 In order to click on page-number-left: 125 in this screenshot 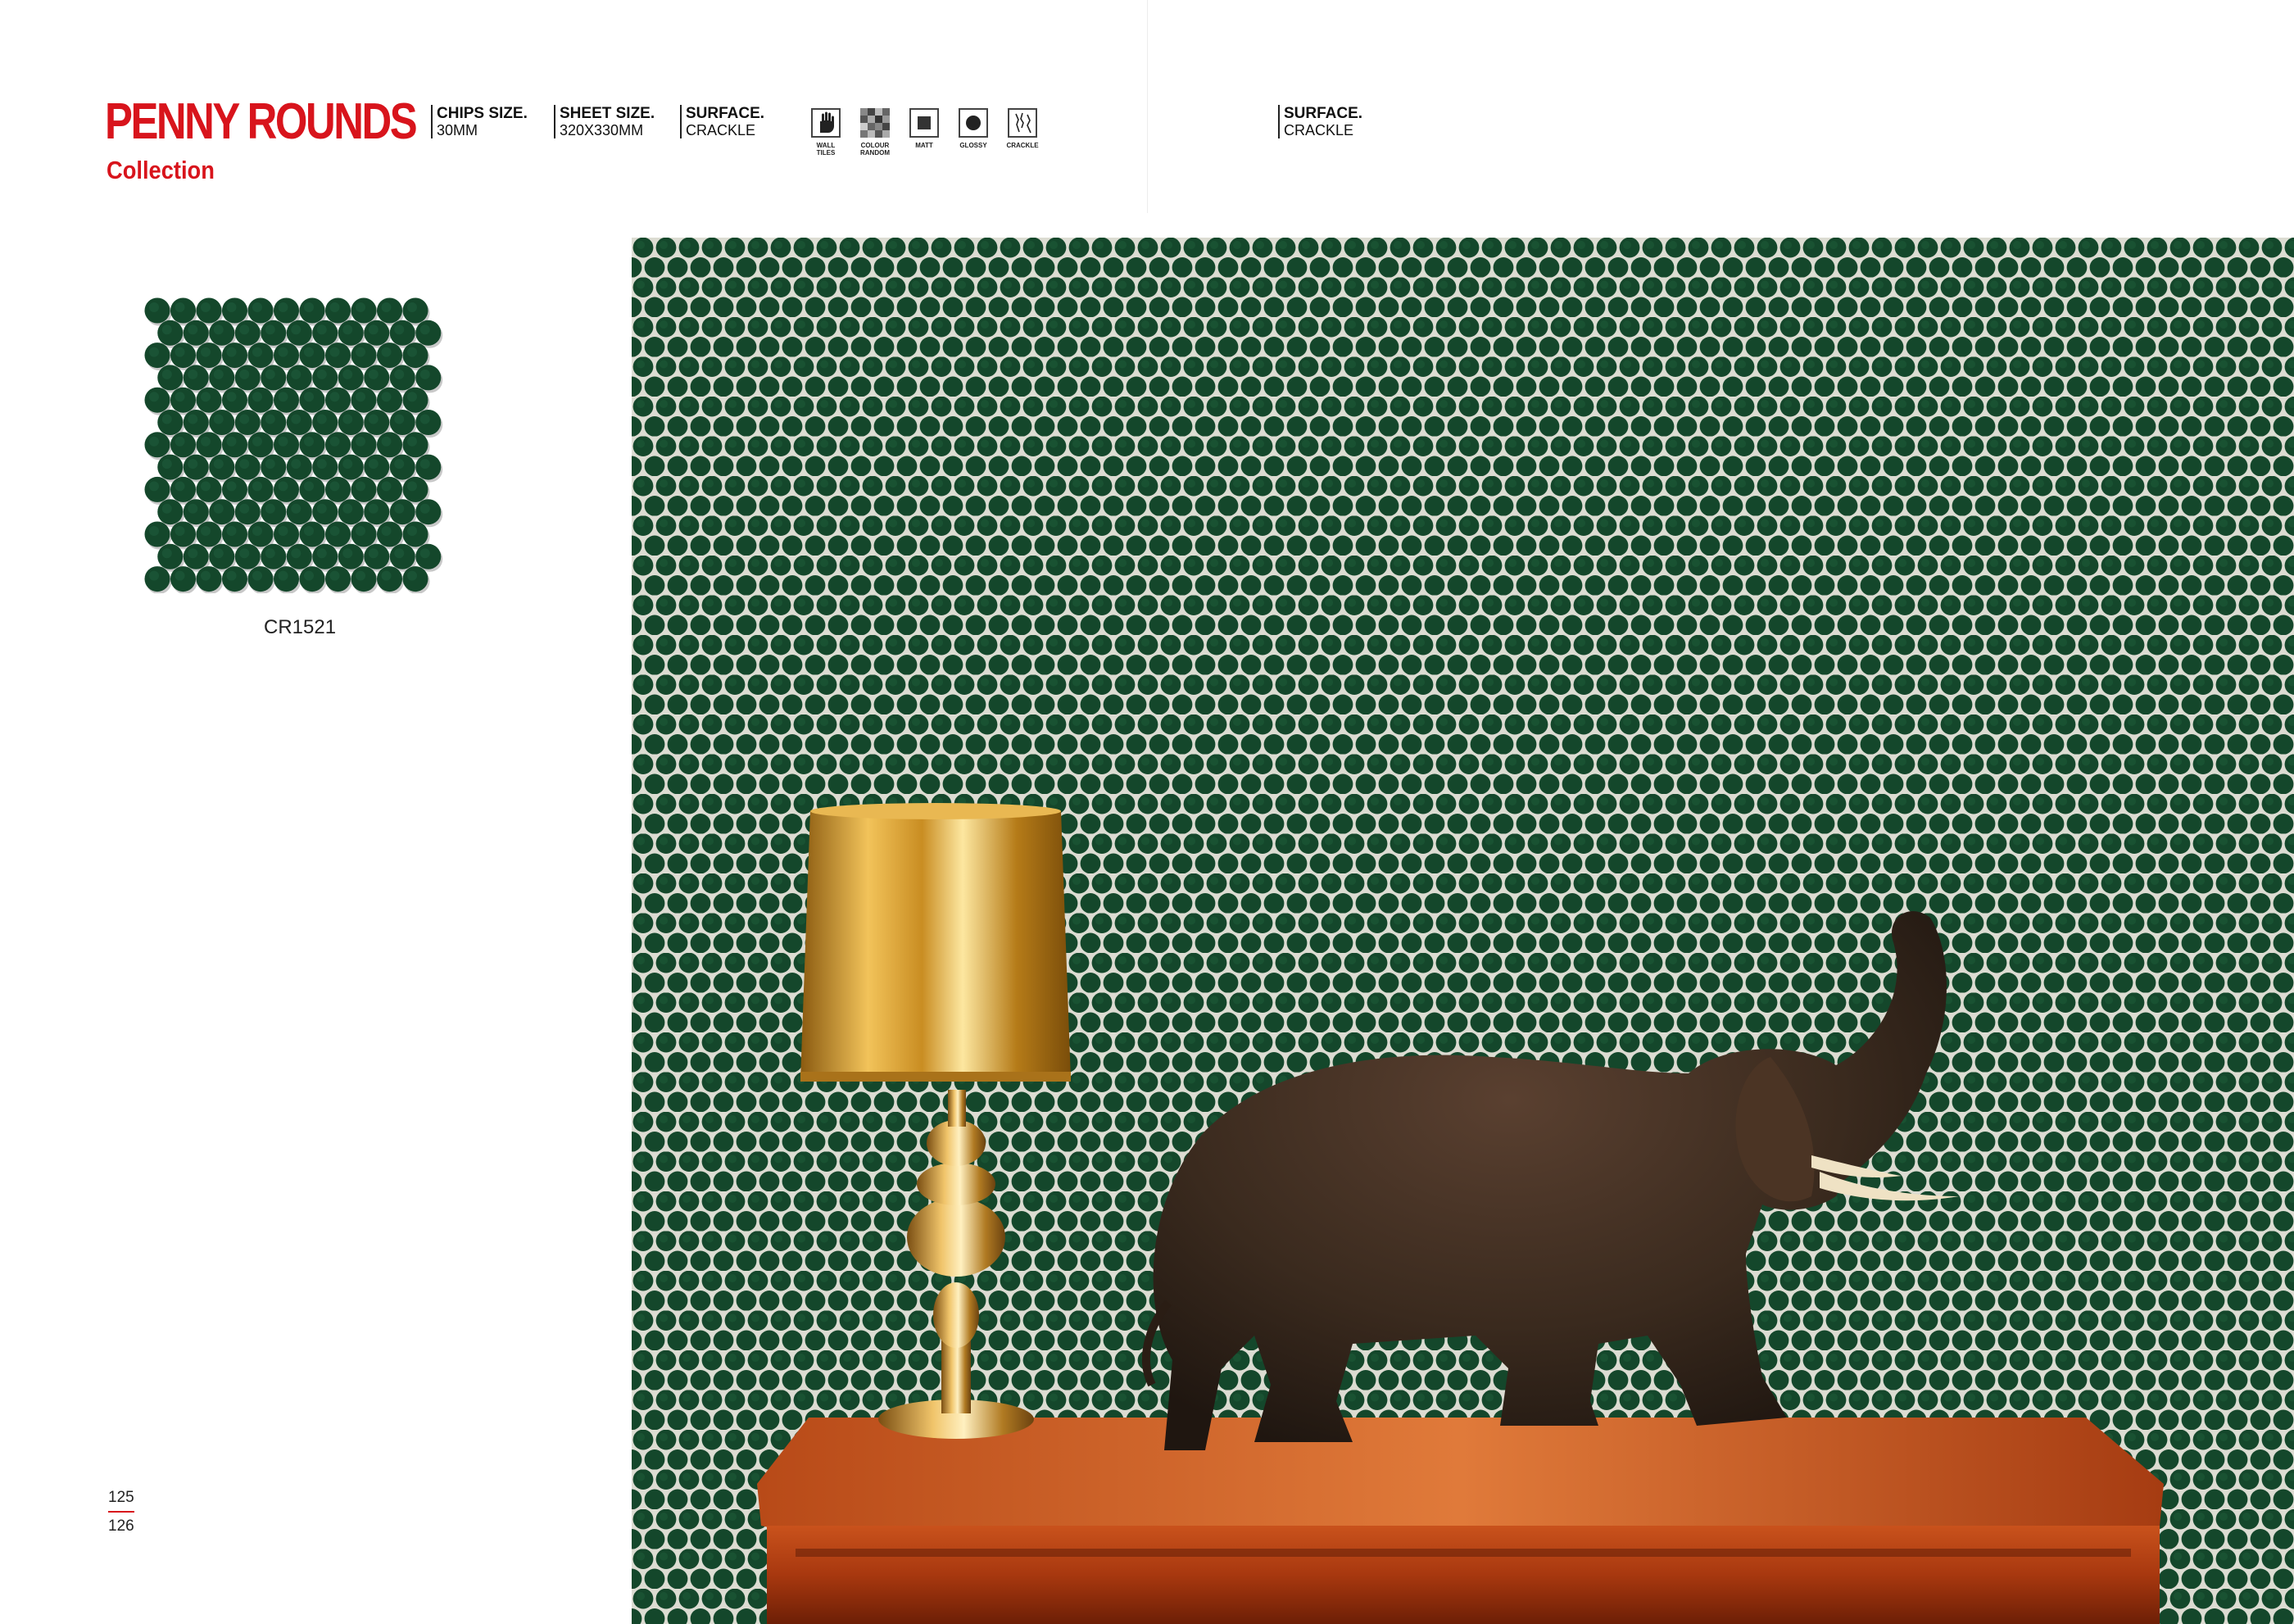, I will do `click(121, 1502)`.